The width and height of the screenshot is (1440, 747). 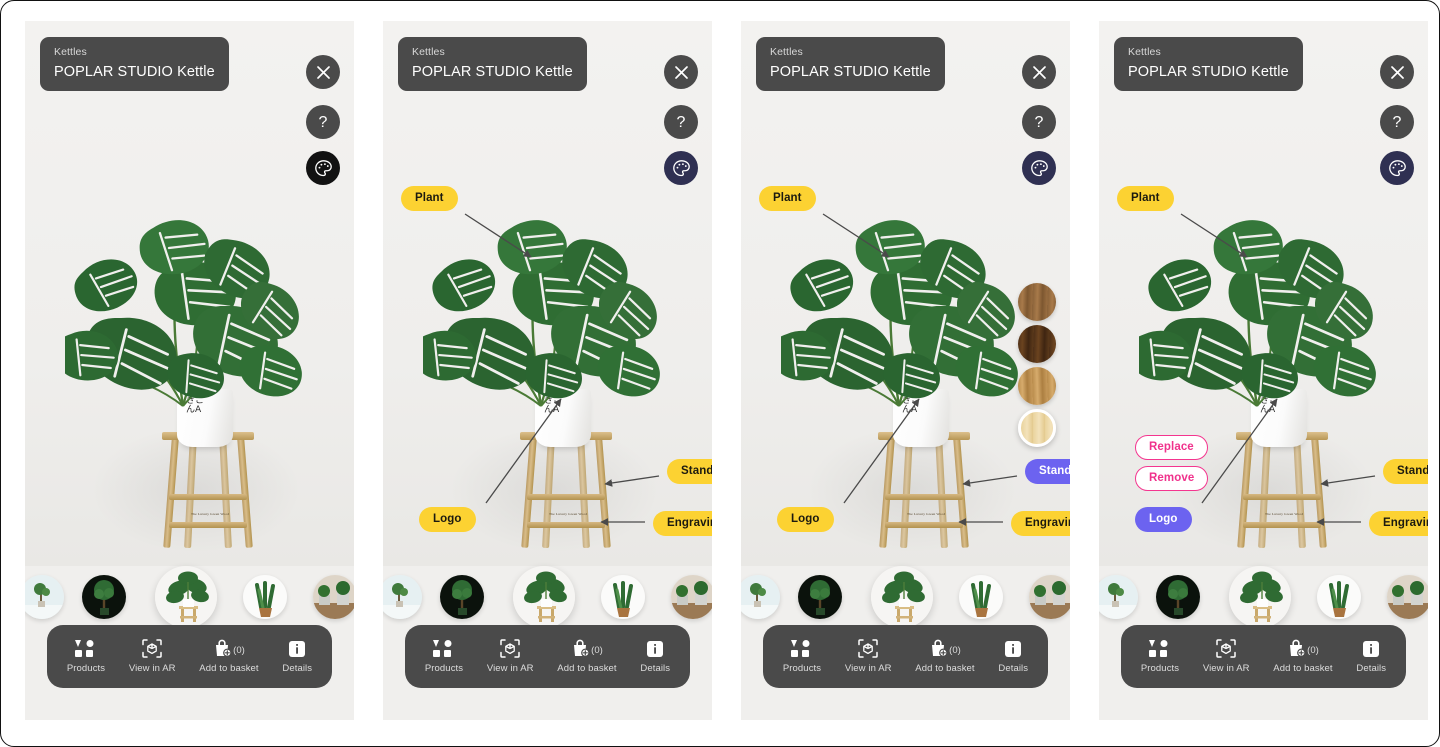 What do you see at coordinates (85, 648) in the screenshot?
I see `grid-icon` at bounding box center [85, 648].